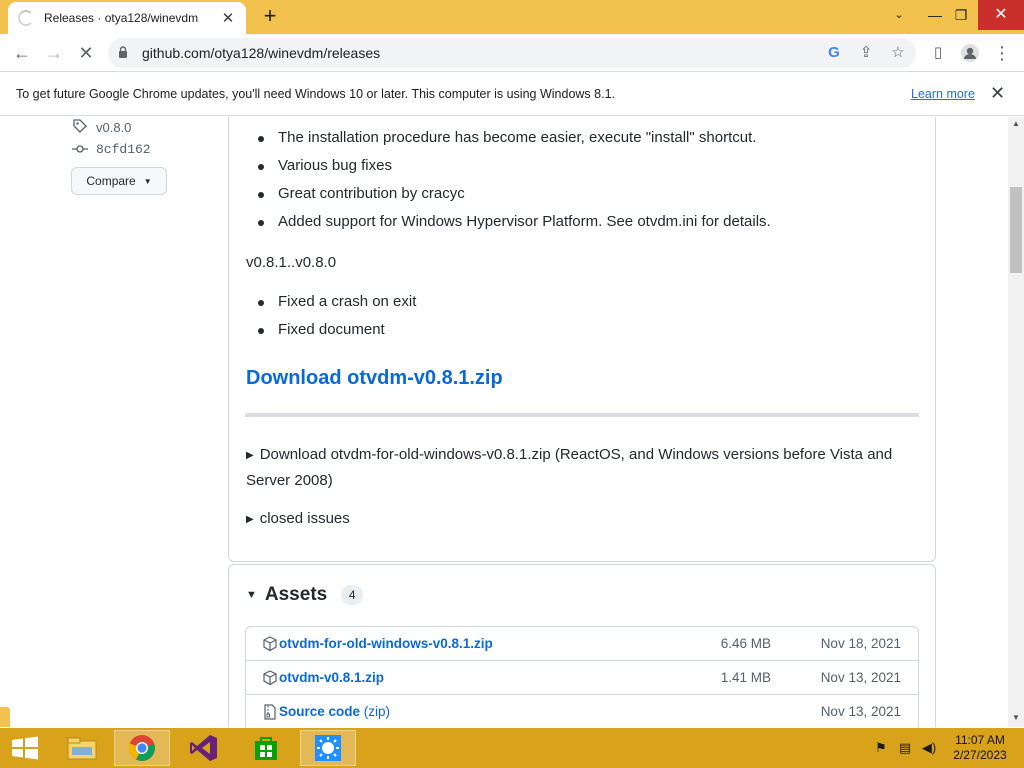 This screenshot has height=768, width=1024. What do you see at coordinates (352, 595) in the screenshot?
I see `assets-count-badge: 4` at bounding box center [352, 595].